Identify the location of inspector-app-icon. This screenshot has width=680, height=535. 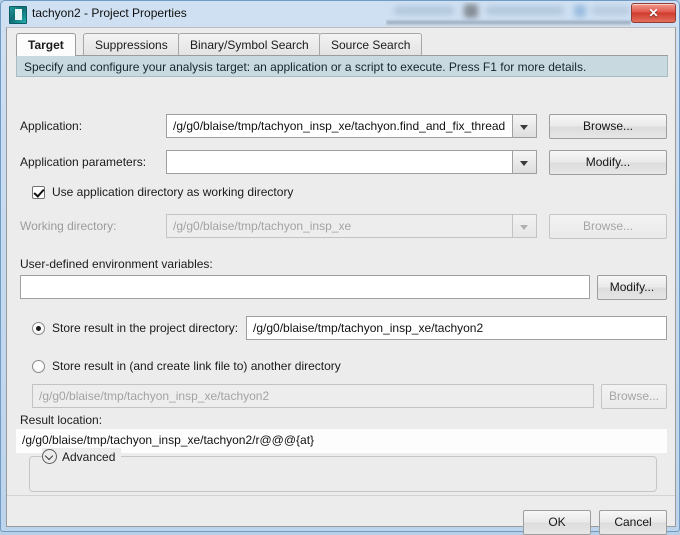
(18, 15).